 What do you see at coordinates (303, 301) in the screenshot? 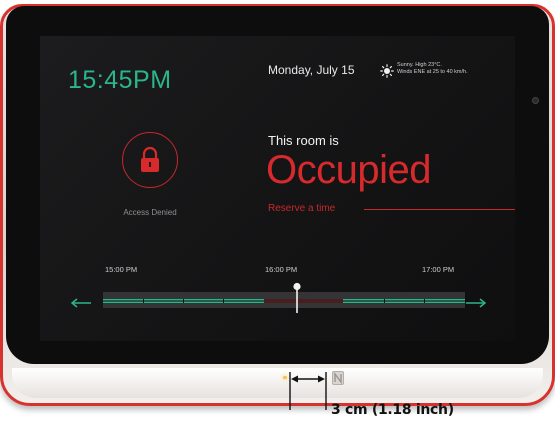
I see `timeline-busy-slot` at bounding box center [303, 301].